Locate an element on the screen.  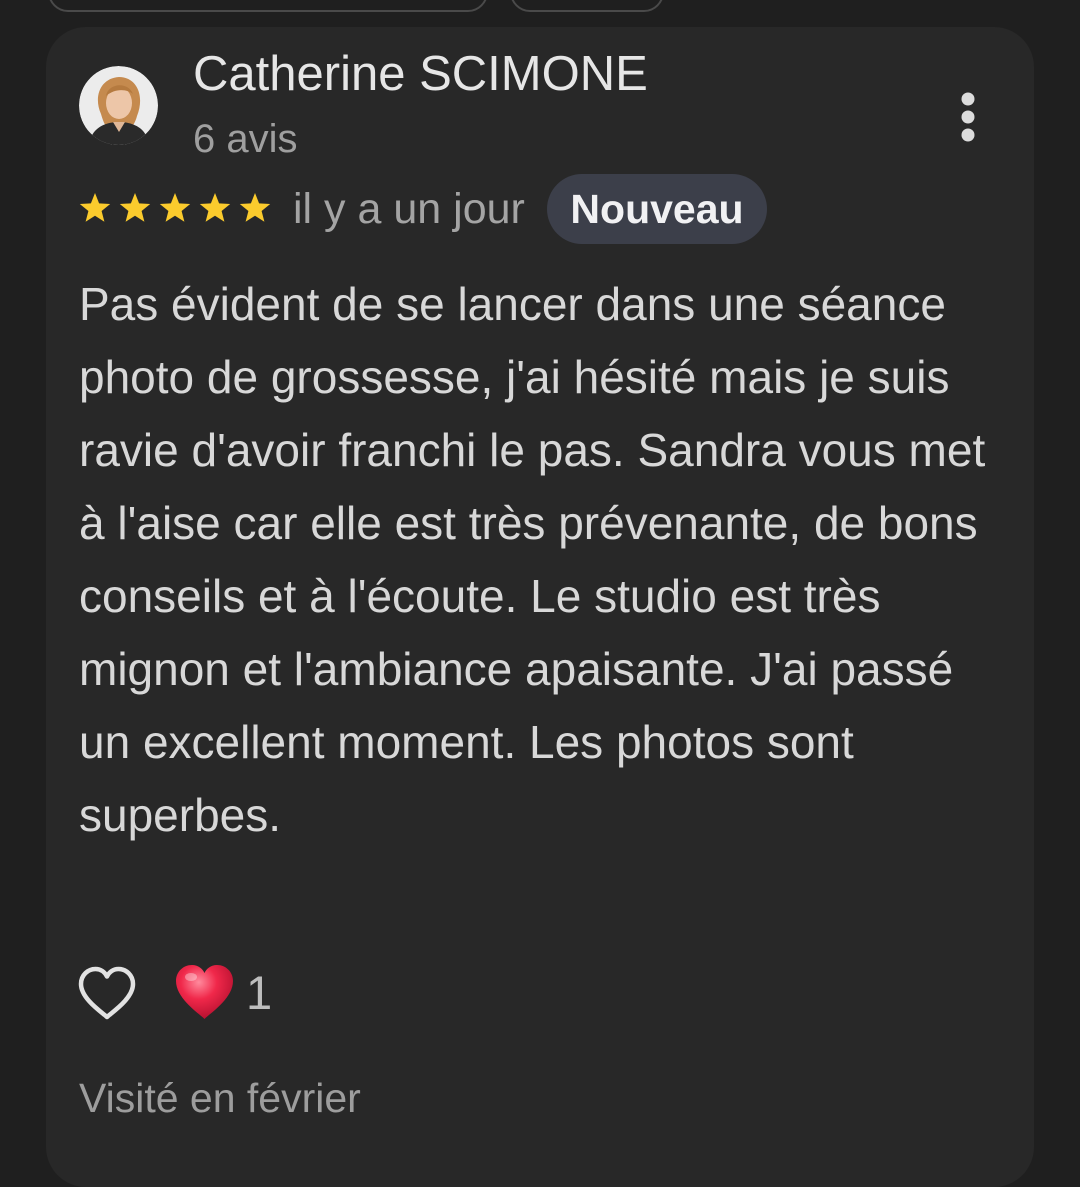
more-vert-icon is located at coordinates (968, 117).